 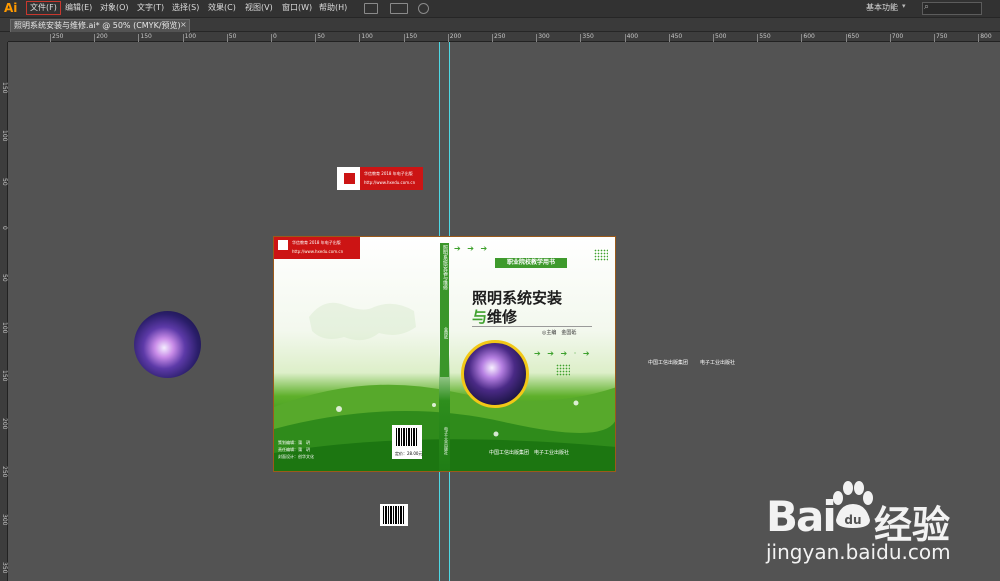 I want to click on credit-line: 策划编辑：蒲 玥, so click(x=294, y=442).